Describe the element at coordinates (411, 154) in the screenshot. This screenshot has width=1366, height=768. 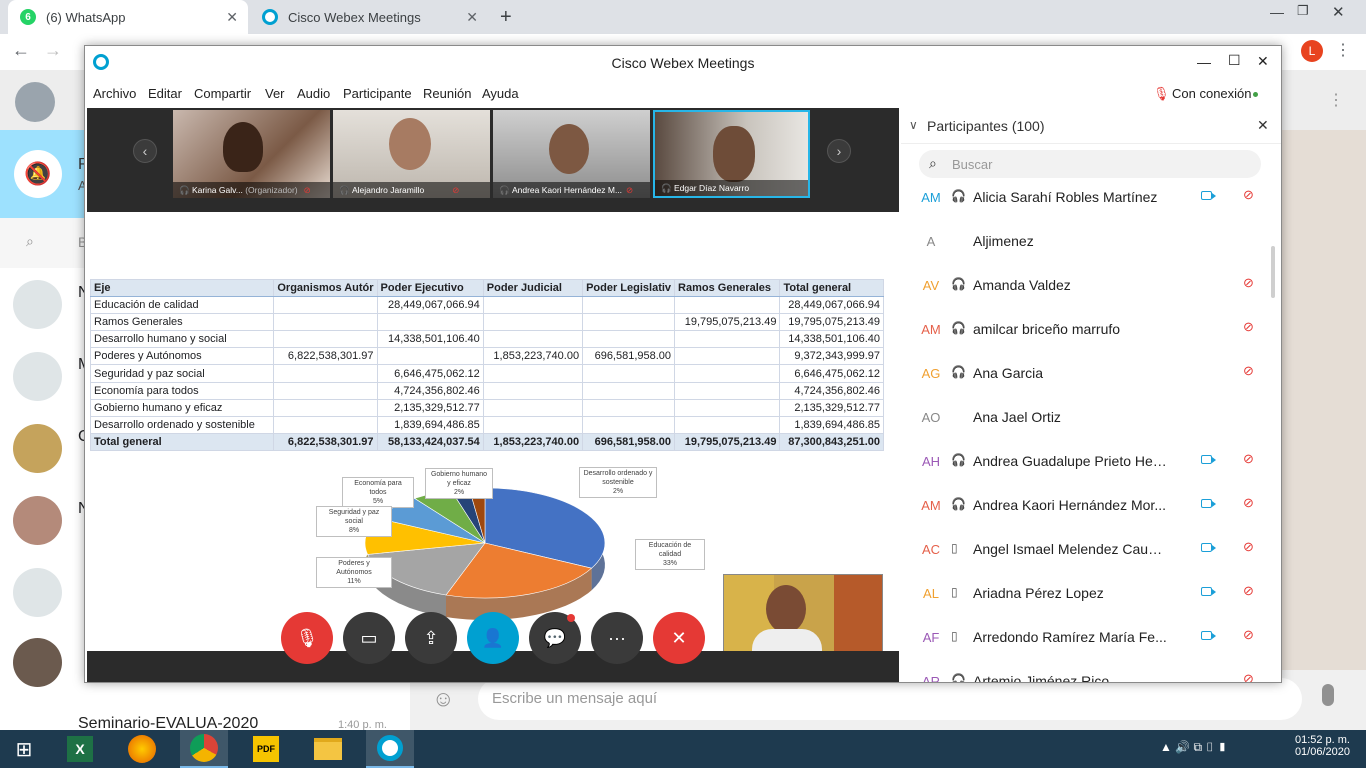
I see `video-tile: 🎧 Alejandro Jaramillo ⊘` at that location.